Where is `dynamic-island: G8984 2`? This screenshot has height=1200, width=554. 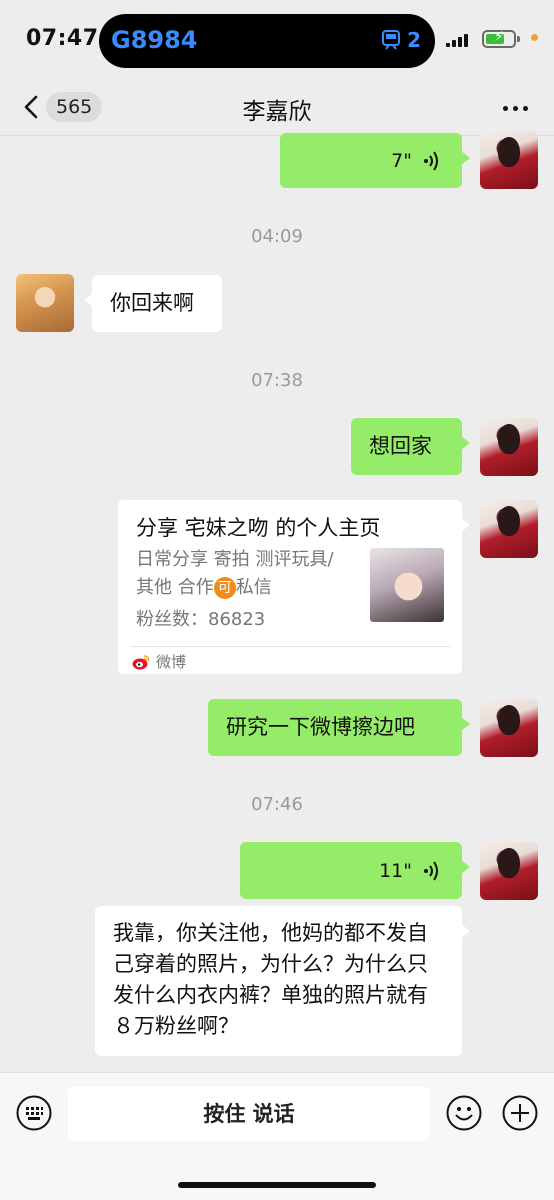 dynamic-island: G8984 2 is located at coordinates (267, 41).